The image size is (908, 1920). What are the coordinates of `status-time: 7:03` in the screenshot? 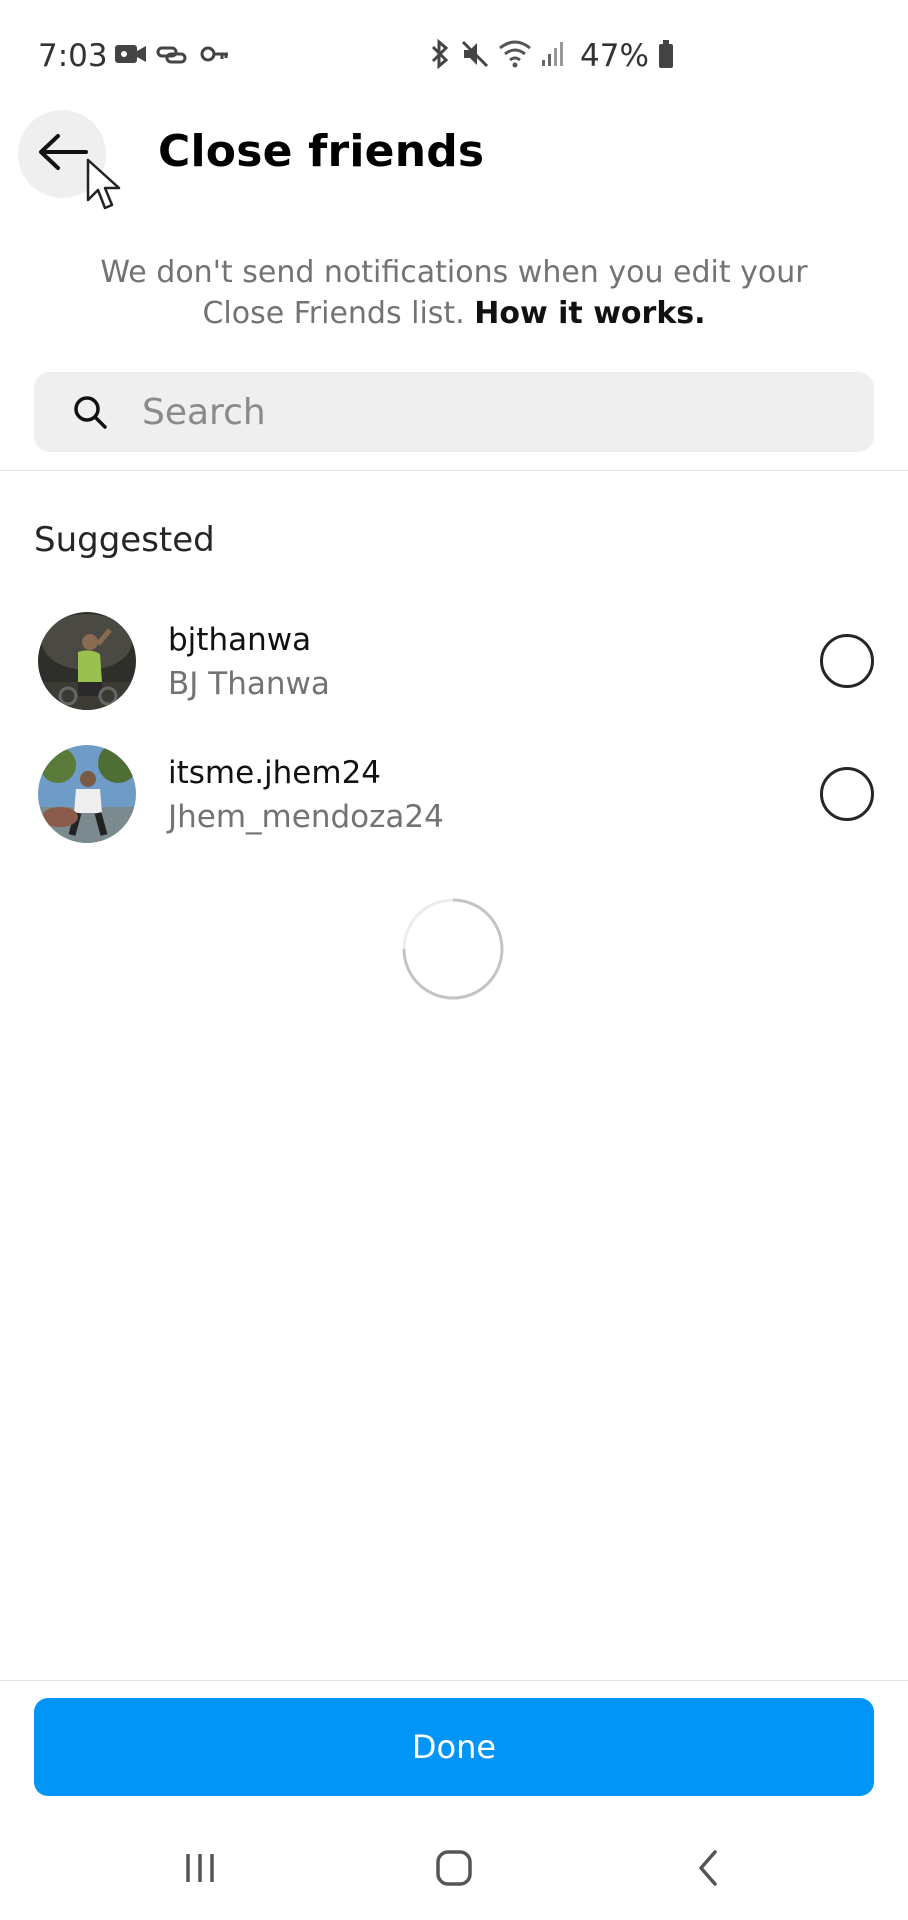 It's located at (73, 56).